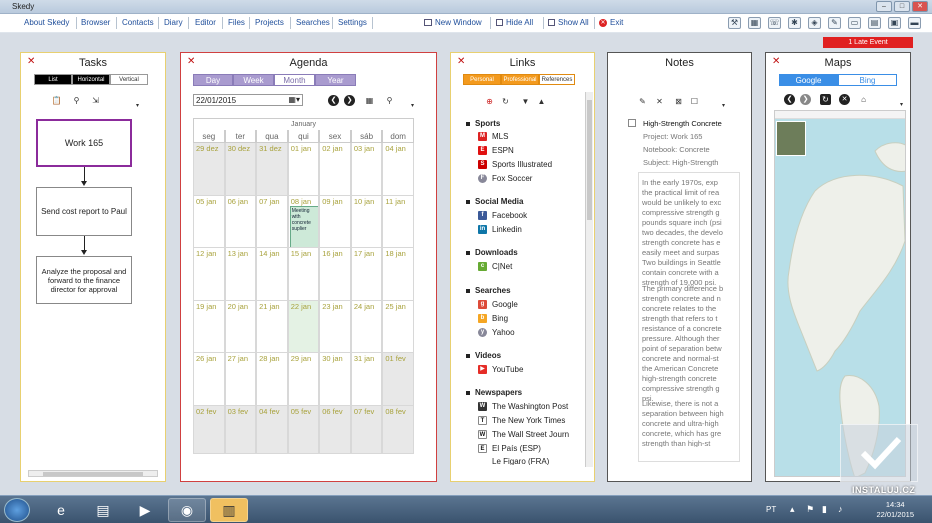  Describe the element at coordinates (335, 429) in the screenshot. I see `day-cell: 06 fev` at that location.